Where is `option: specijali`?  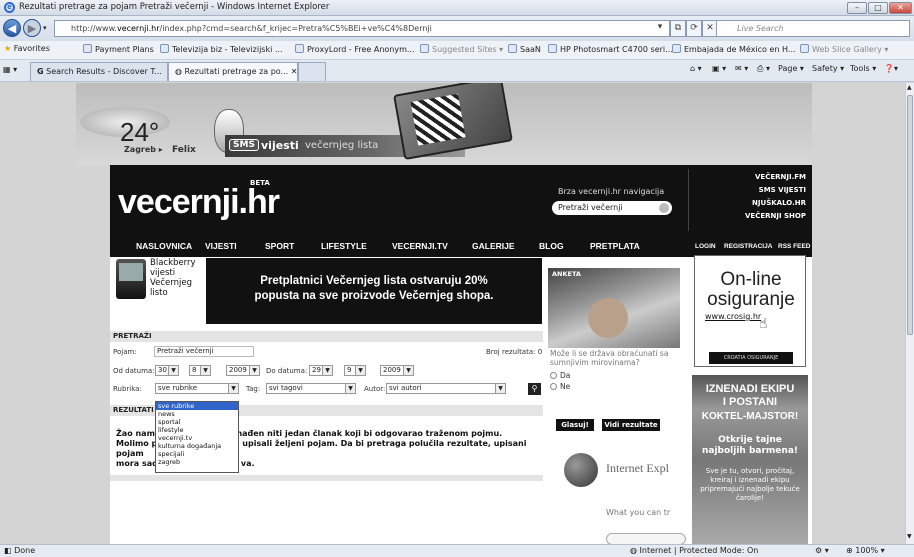 option: specijali is located at coordinates (197, 454).